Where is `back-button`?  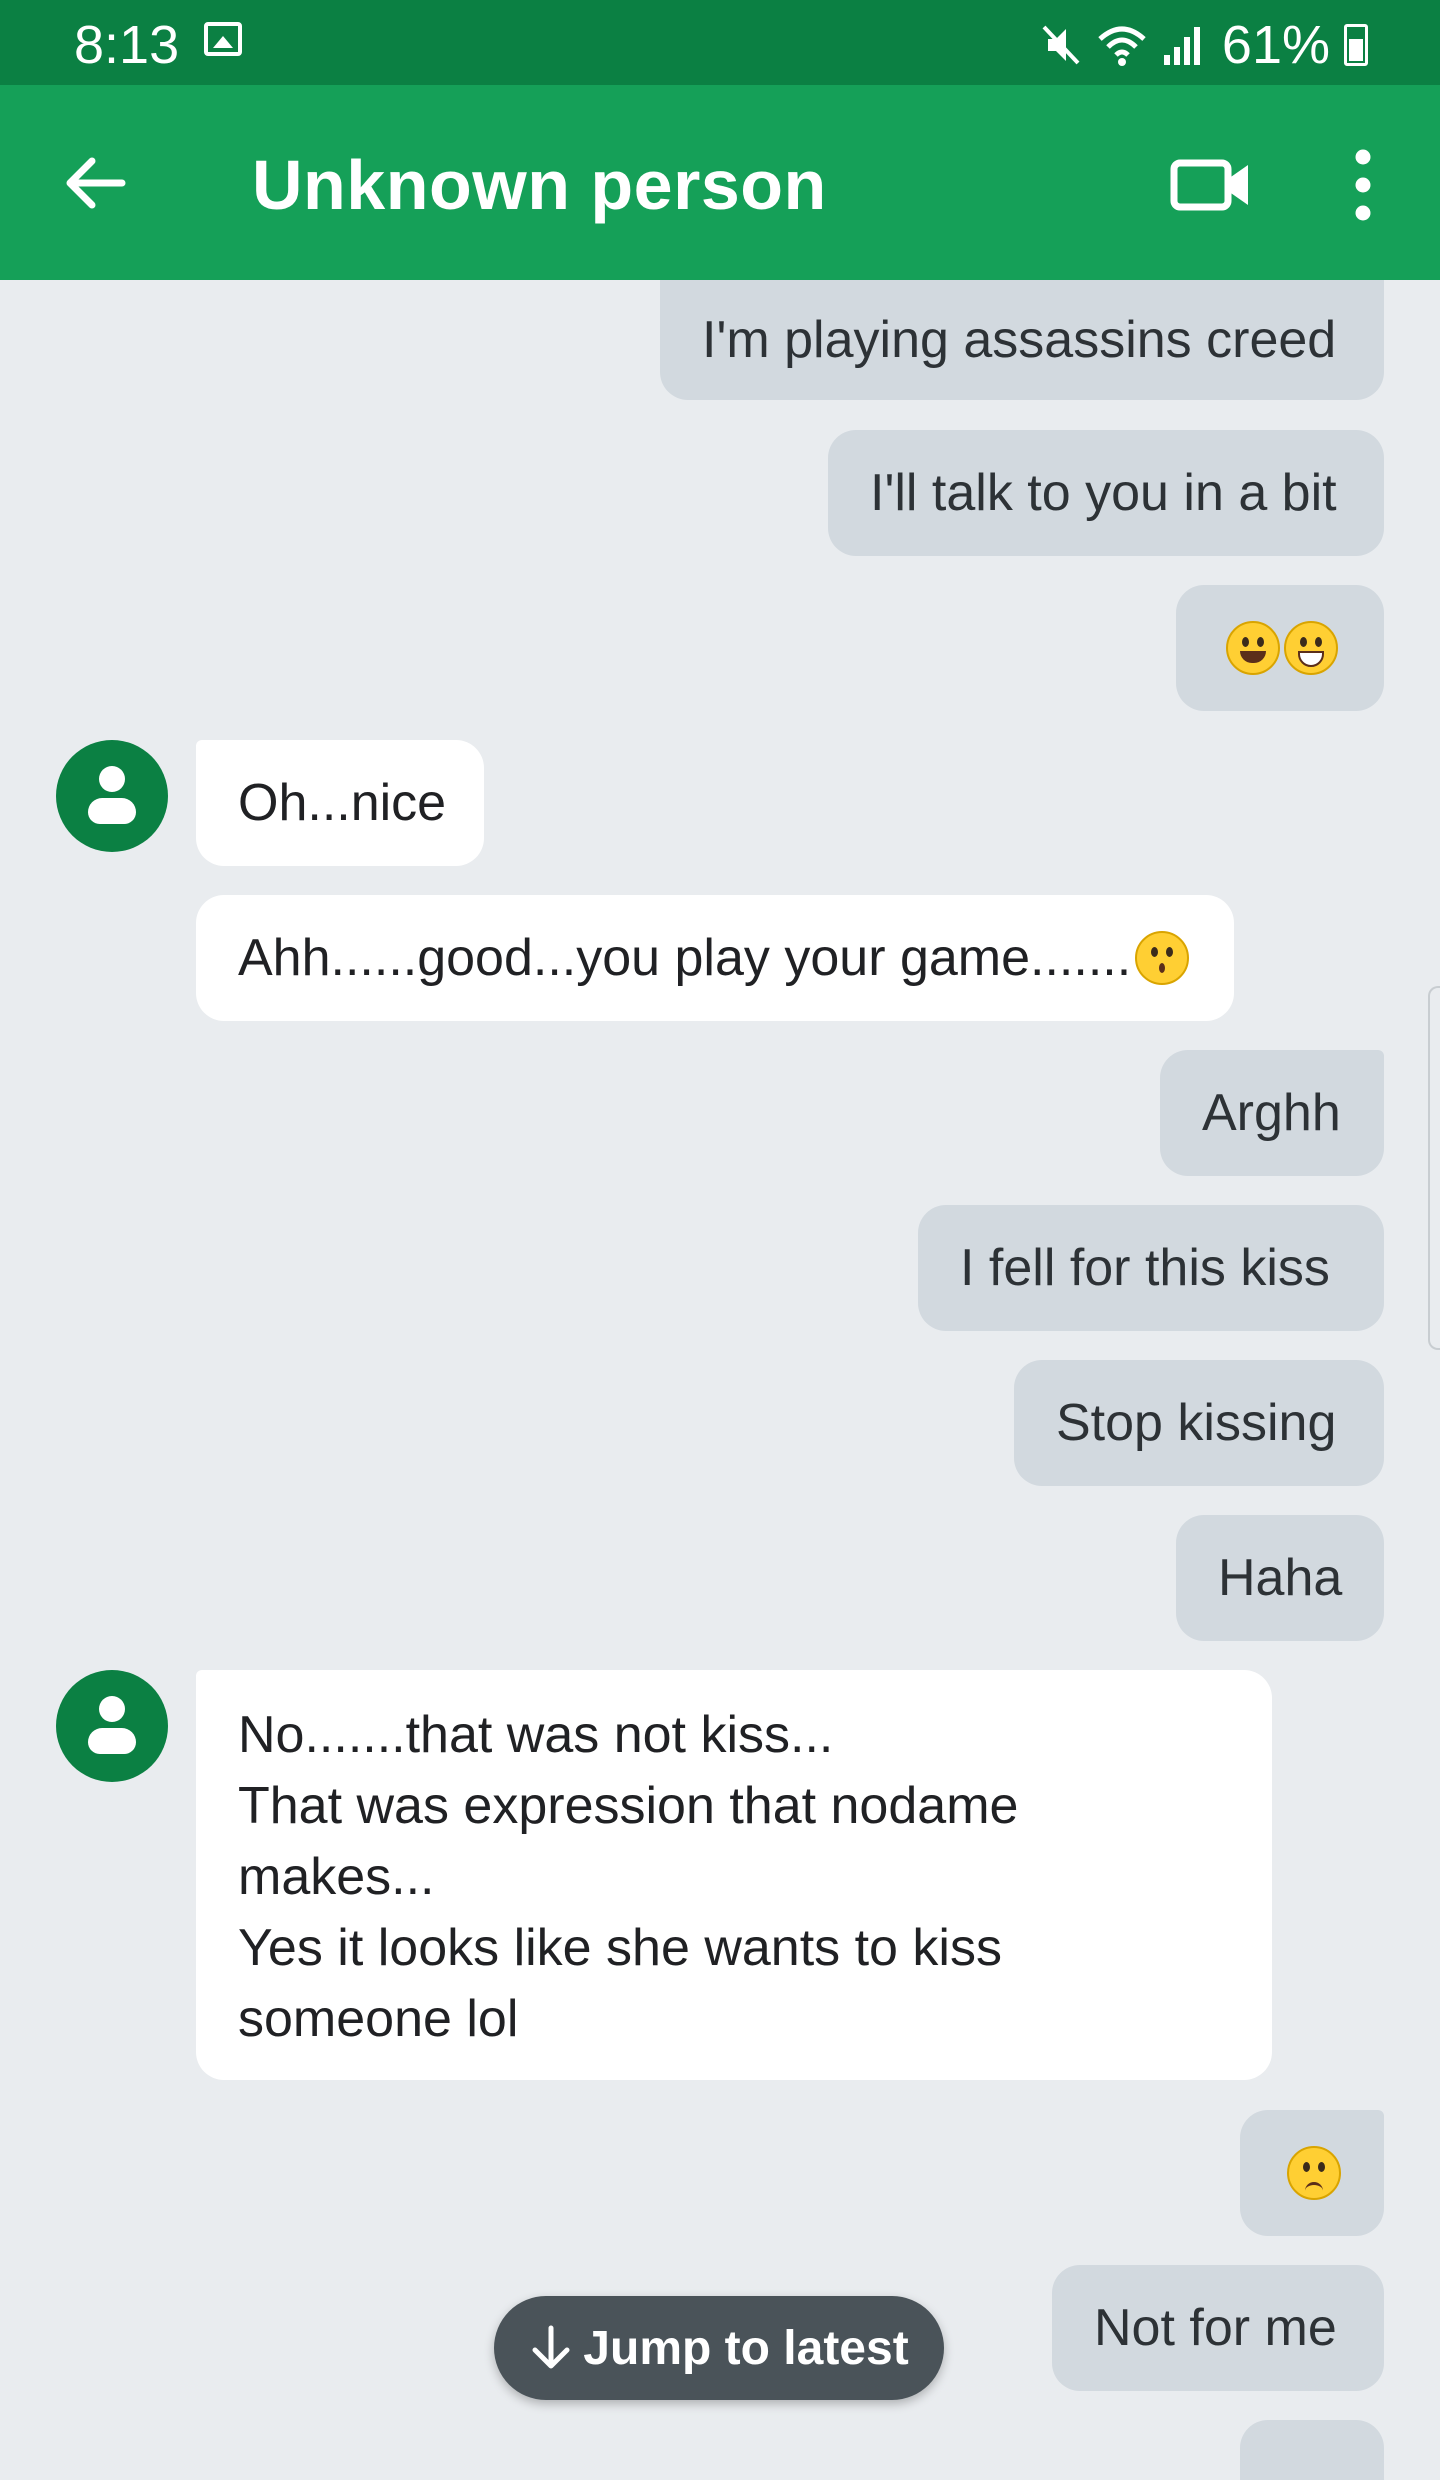
back-button is located at coordinates (96, 183).